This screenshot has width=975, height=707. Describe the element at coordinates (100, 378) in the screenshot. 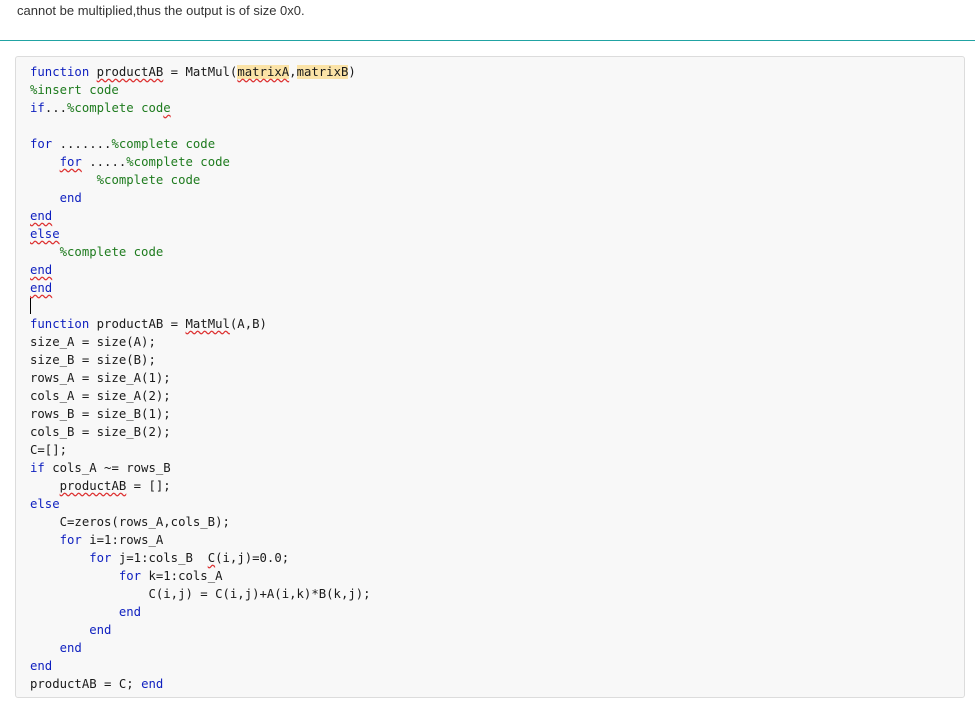

I see `code-token: rows_A = size_A(1);` at that location.